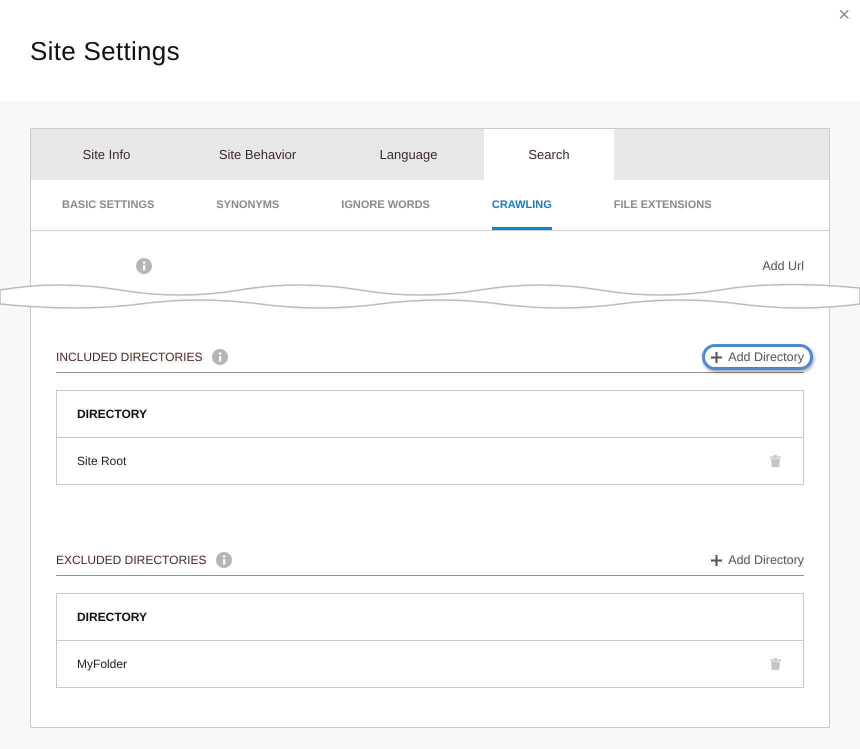 This screenshot has width=860, height=749. Describe the element at coordinates (522, 205) in the screenshot. I see `subtab: CRAWLING` at that location.